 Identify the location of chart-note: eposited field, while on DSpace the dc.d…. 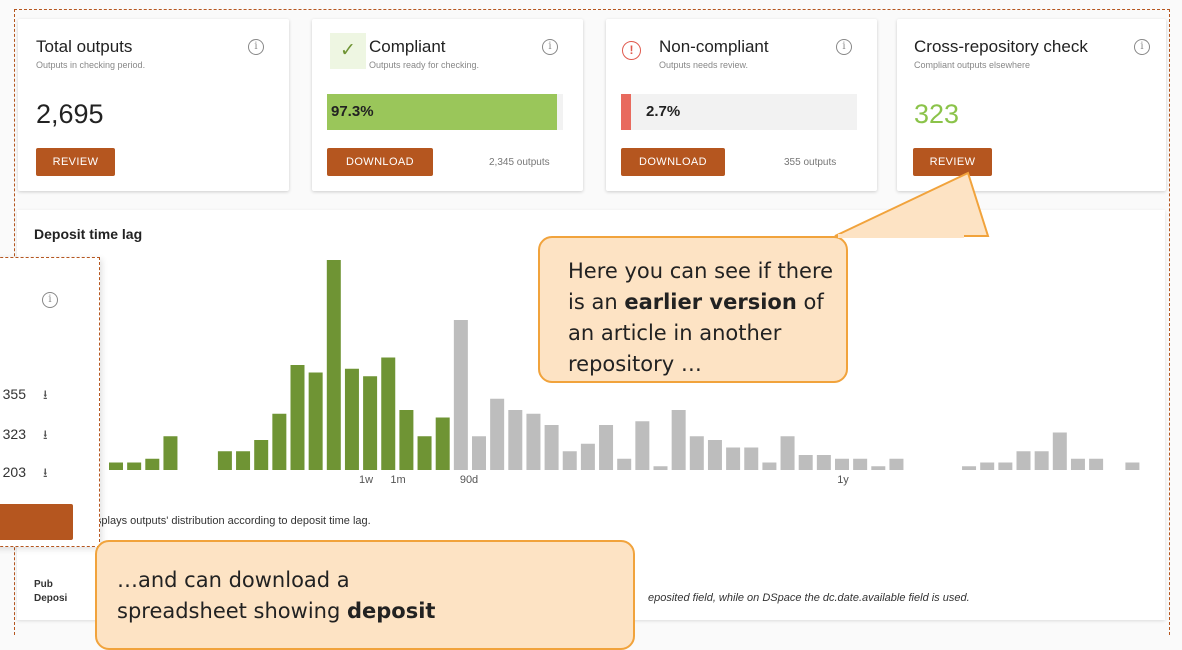
(809, 598).